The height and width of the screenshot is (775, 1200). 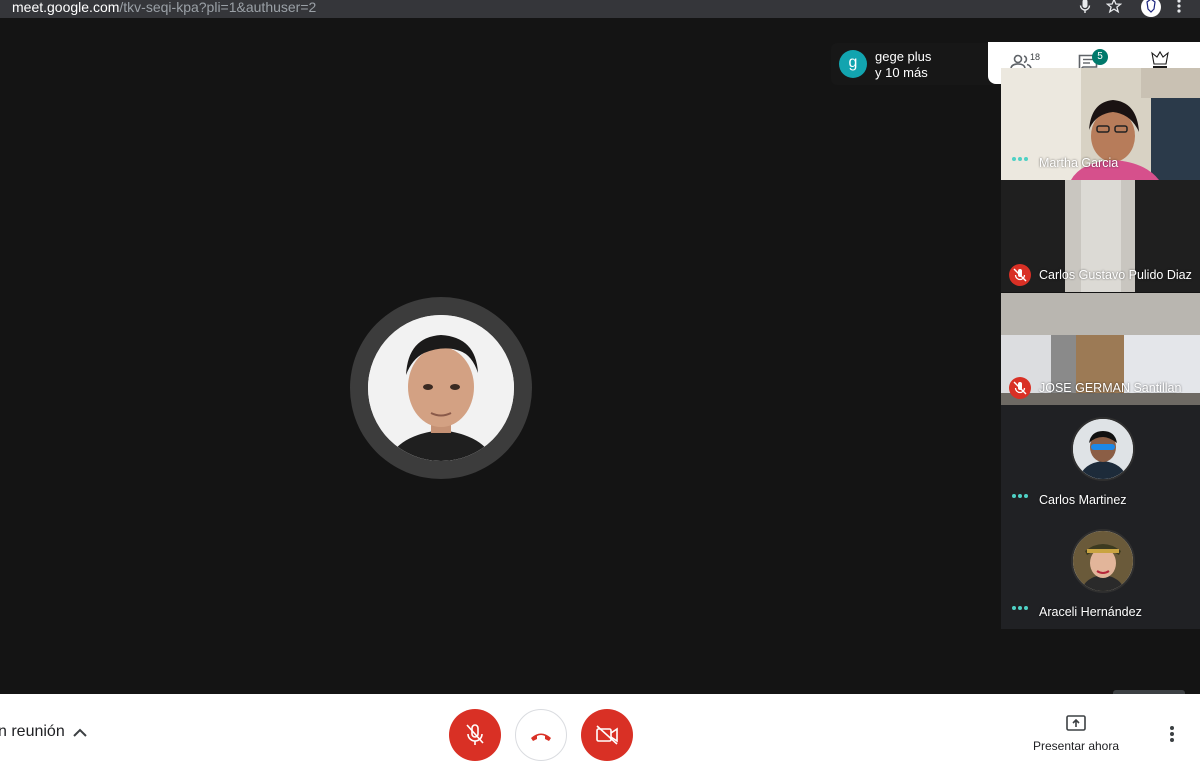 I want to click on bookmark-star-icon, so click(x=1114, y=8).